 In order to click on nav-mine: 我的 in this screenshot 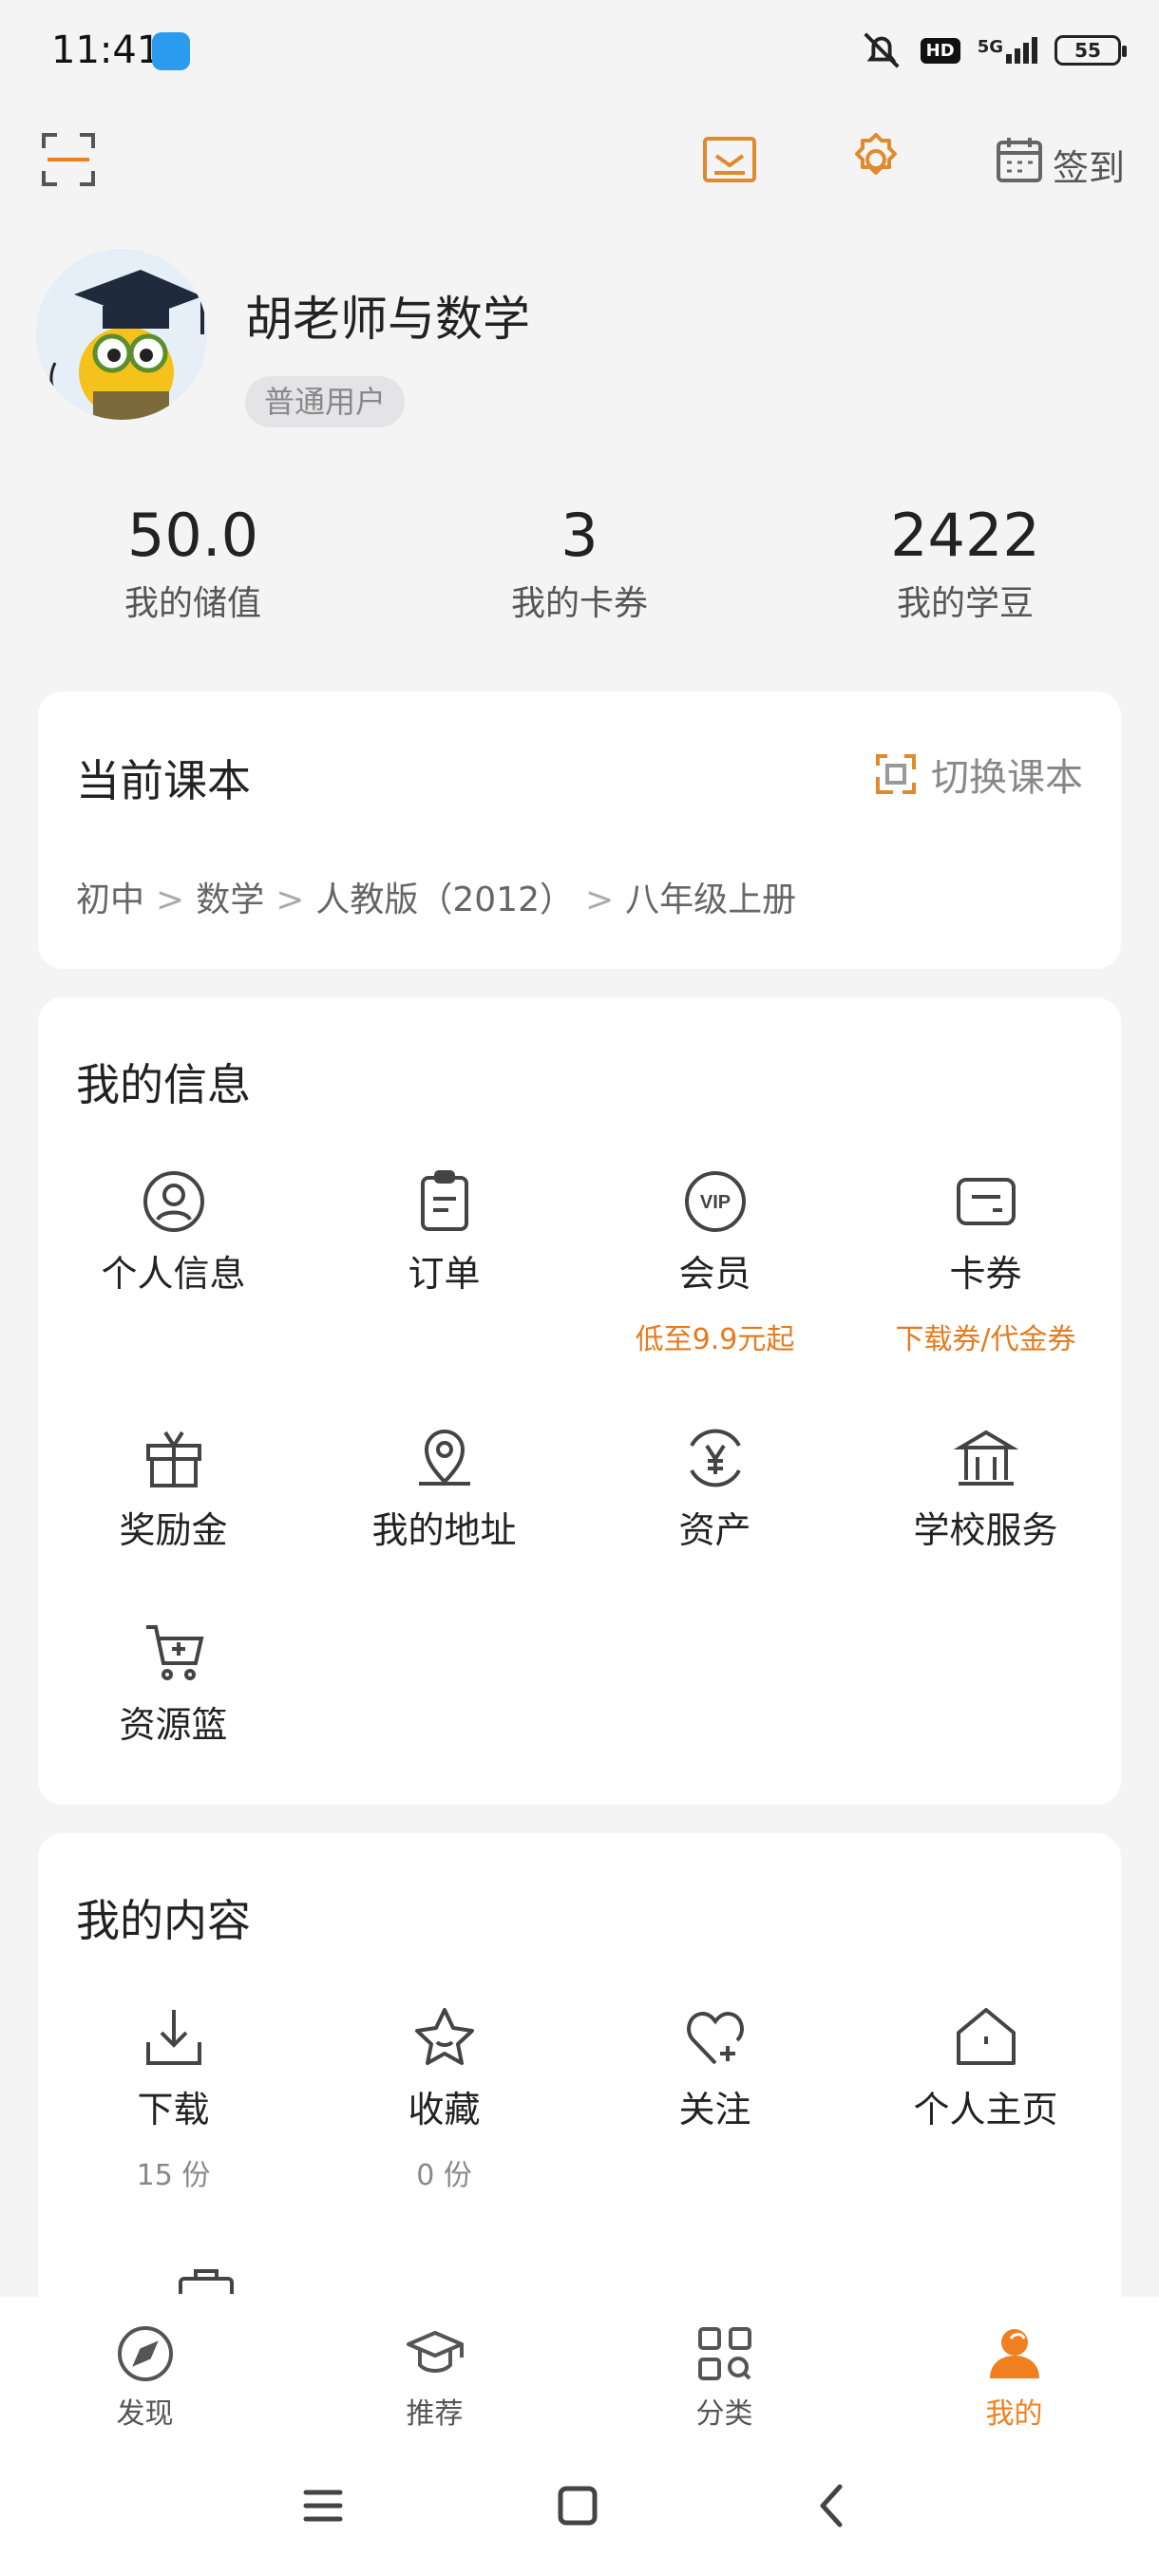, I will do `click(1014, 2377)`.